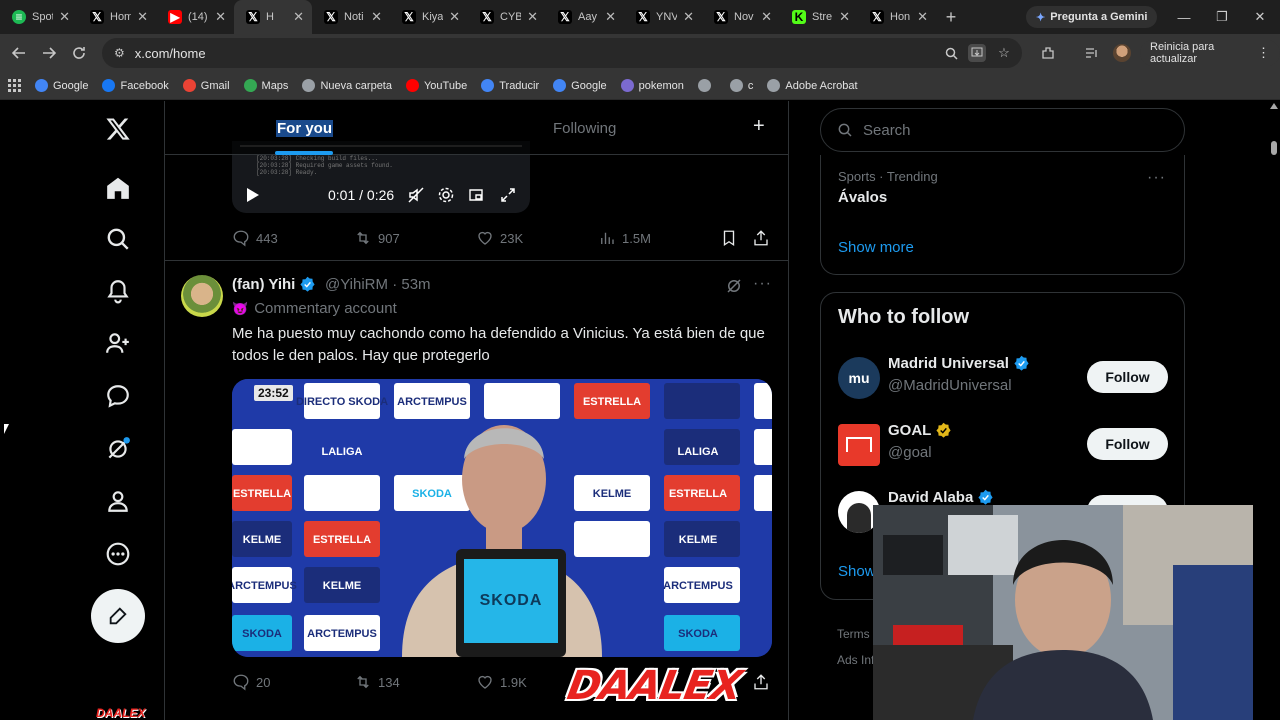  I want to click on trend-more-icon: ···, so click(1156, 178).